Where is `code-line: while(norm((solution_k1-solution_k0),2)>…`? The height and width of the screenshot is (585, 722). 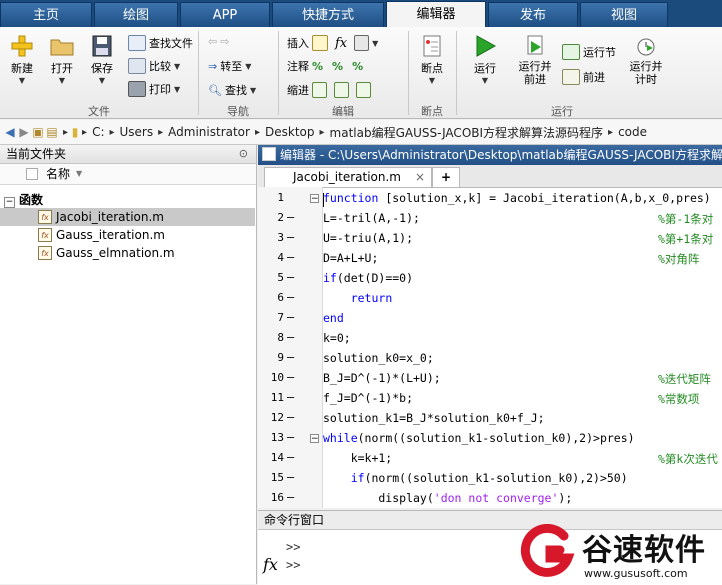
code-line: while(norm((solution_k1-solution_k0),2)>… is located at coordinates (479, 438).